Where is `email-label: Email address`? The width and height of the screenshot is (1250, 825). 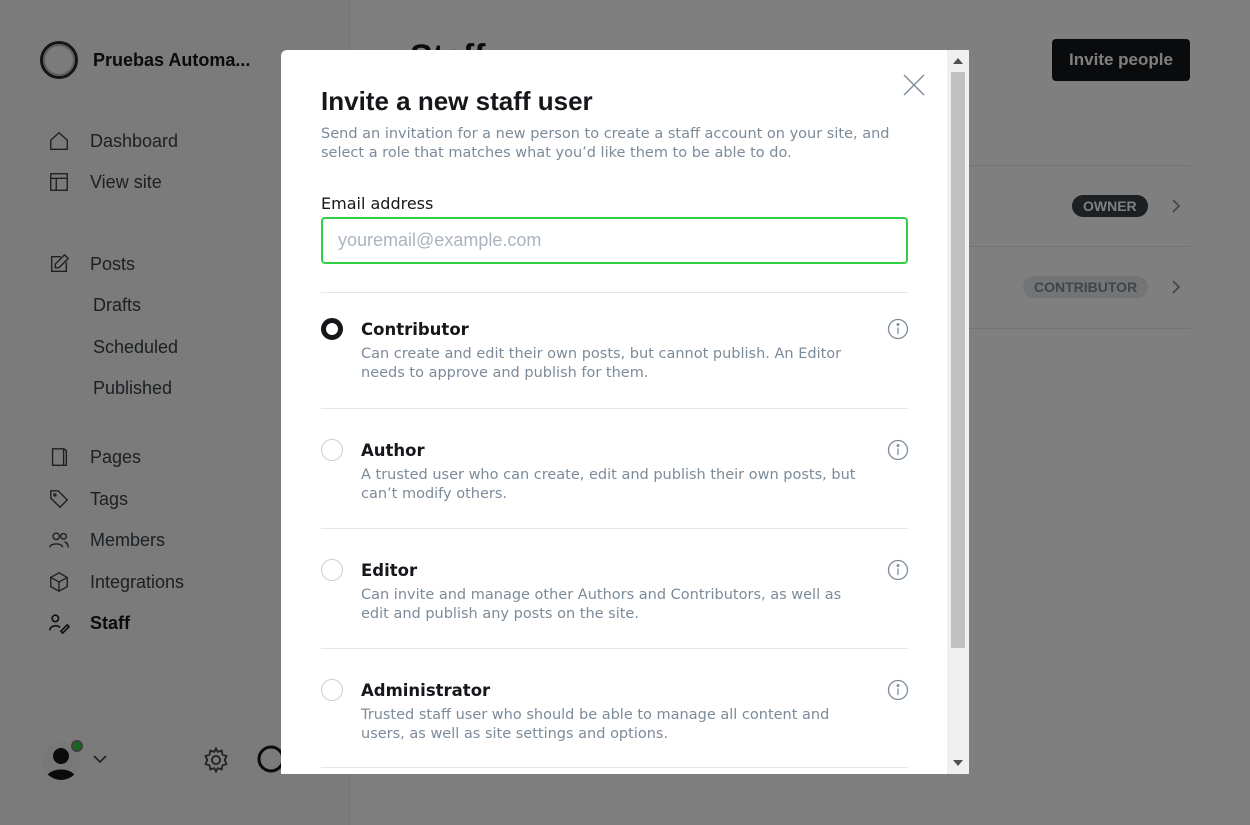 email-label: Email address is located at coordinates (377, 203).